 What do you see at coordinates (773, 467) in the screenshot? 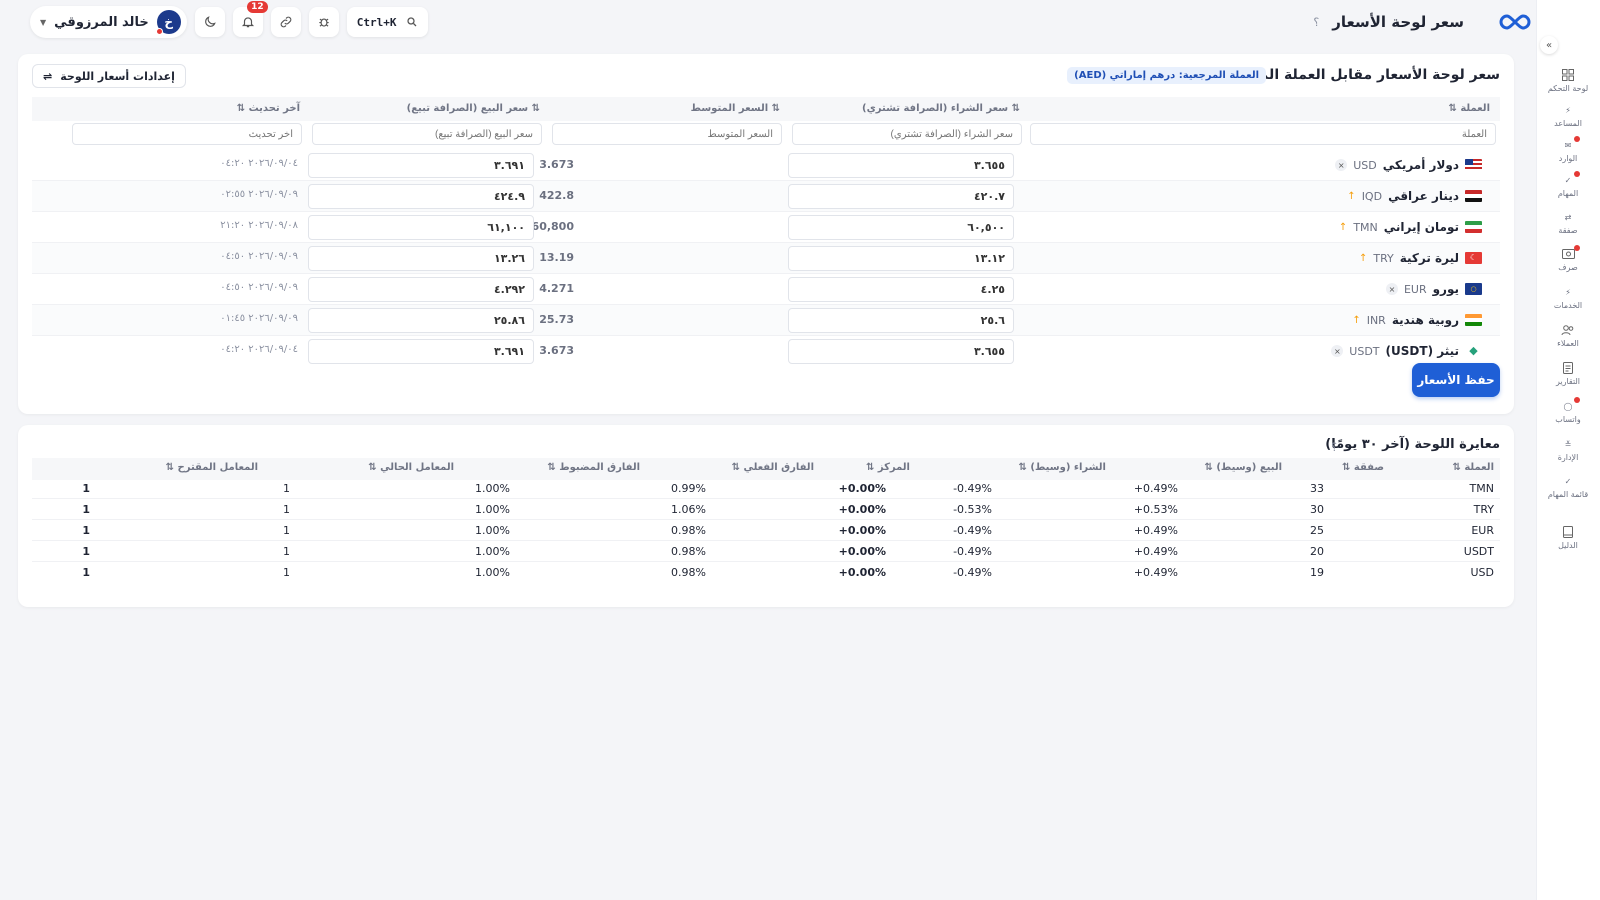
I see `header-actual-spread: الفارق الفعلي ⇅` at bounding box center [773, 467].